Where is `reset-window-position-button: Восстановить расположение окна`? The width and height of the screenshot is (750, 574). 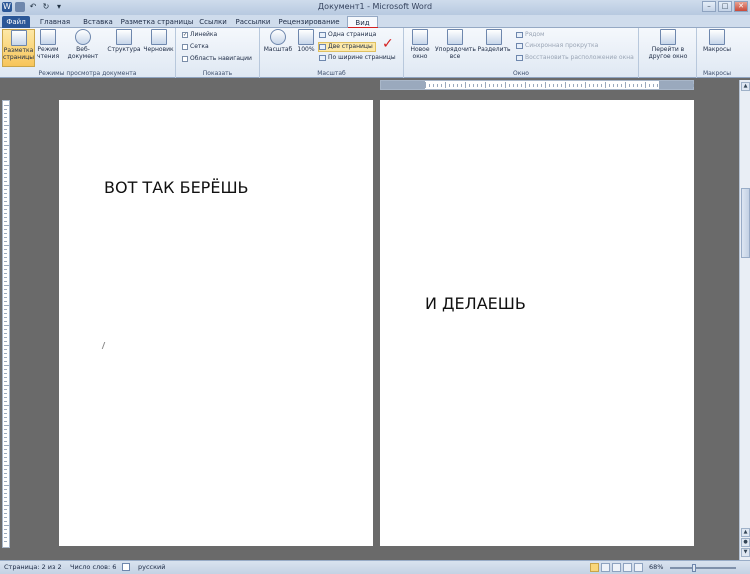 reset-window-position-button: Восстановить расположение окна is located at coordinates (575, 58).